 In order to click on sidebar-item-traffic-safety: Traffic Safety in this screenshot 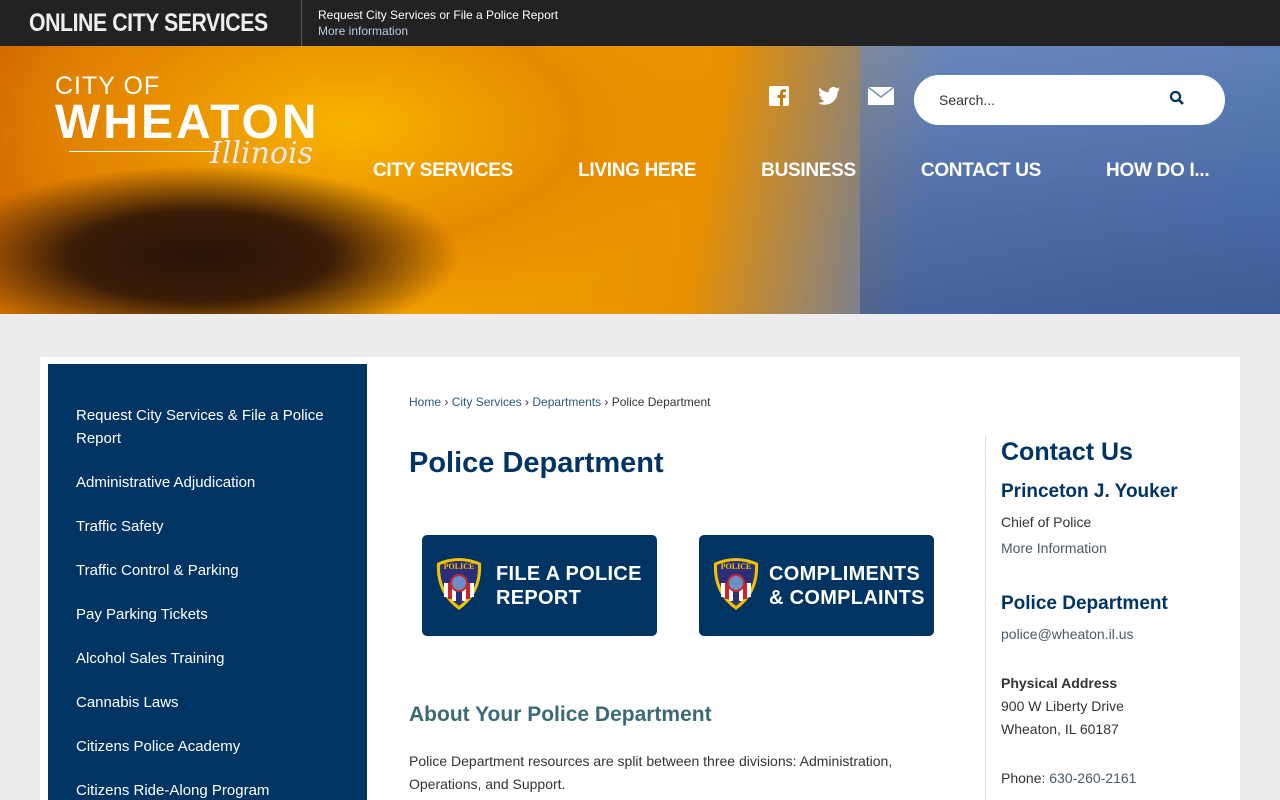, I will do `click(207, 526)`.